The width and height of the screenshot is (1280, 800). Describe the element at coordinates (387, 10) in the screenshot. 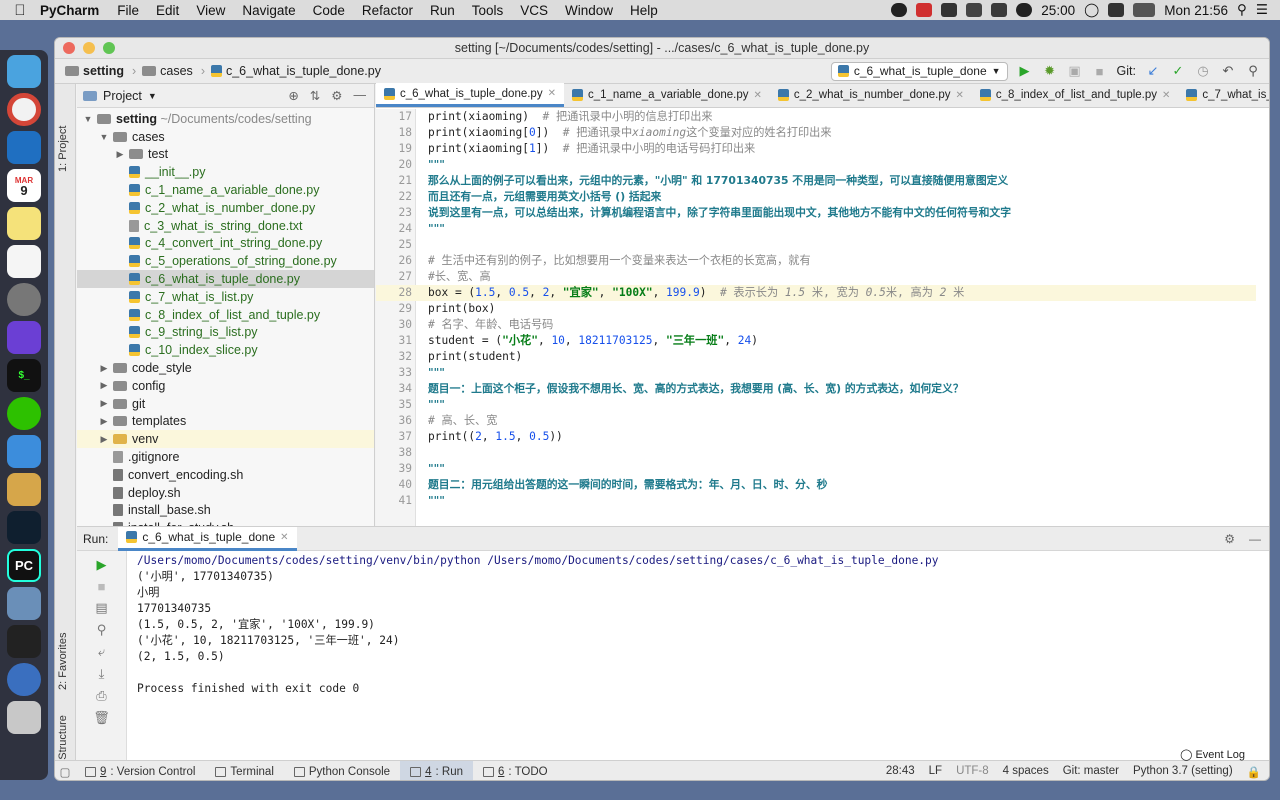

I see `menu-refactor: Refactor` at that location.